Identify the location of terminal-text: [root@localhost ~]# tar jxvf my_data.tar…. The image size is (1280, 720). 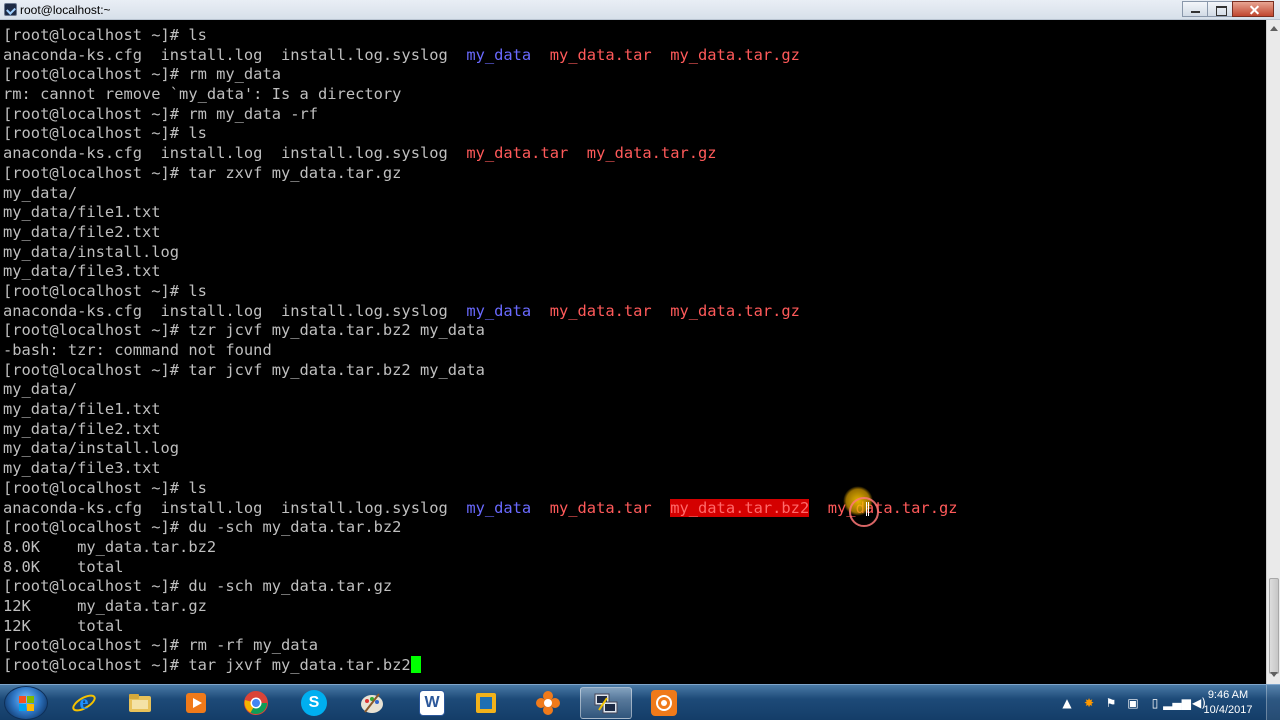
(207, 665).